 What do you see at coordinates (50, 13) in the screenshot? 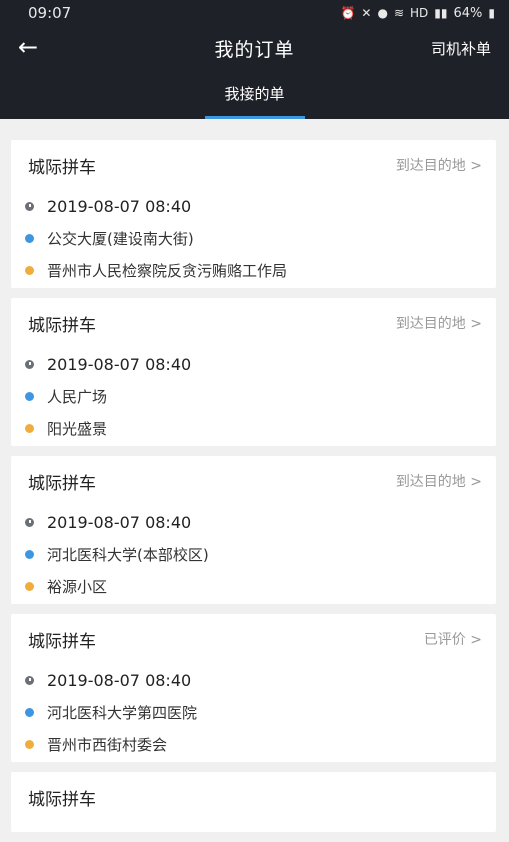
I see `status-time: 09:07` at bounding box center [50, 13].